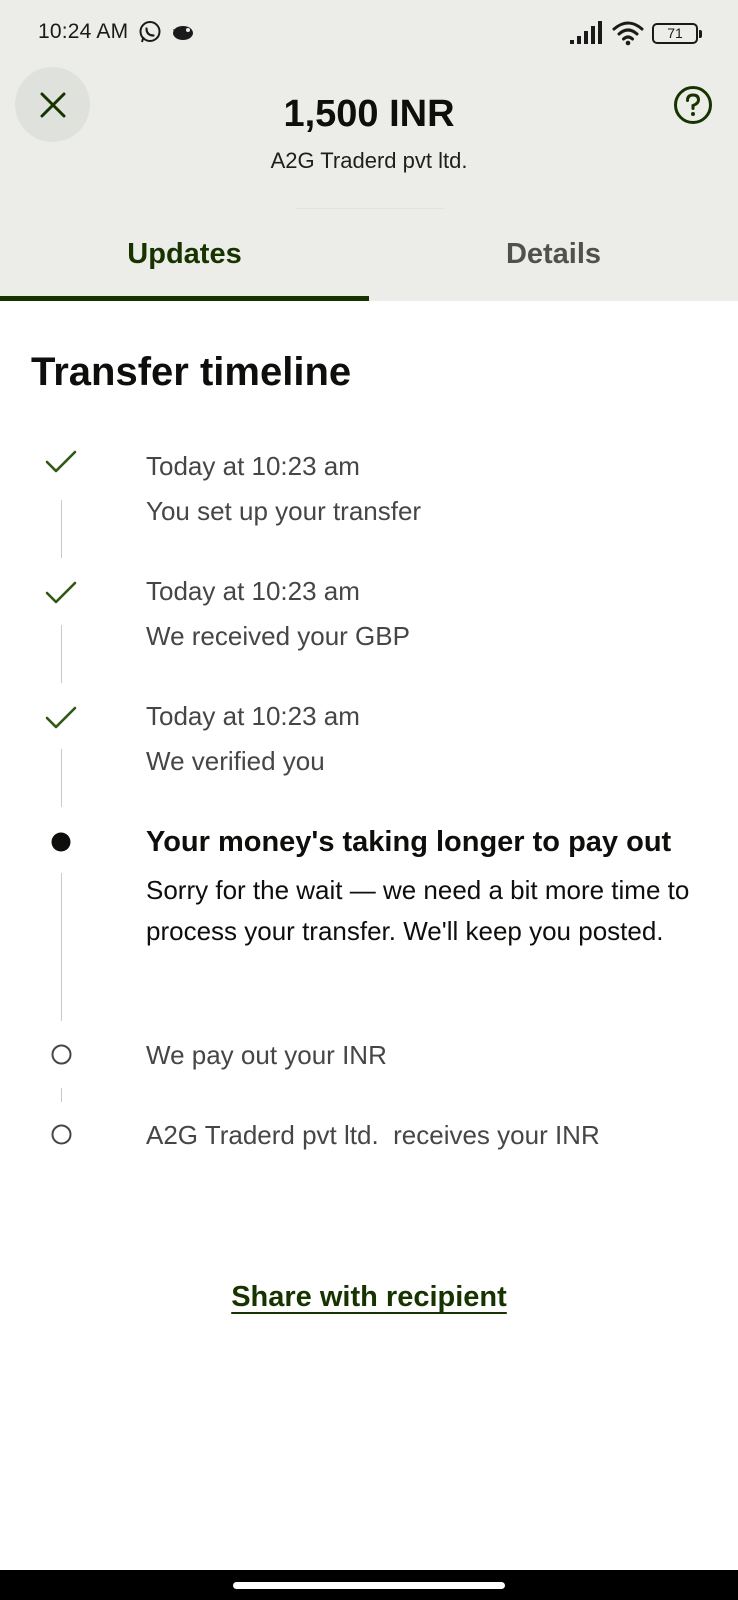 This screenshot has width=738, height=1600. I want to click on tab-details: Details, so click(553, 261).